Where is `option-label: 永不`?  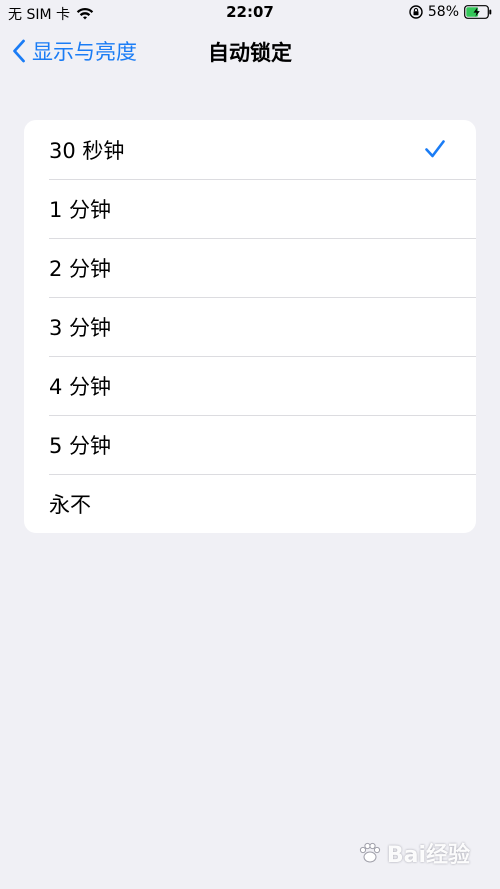 option-label: 永不 is located at coordinates (70, 504).